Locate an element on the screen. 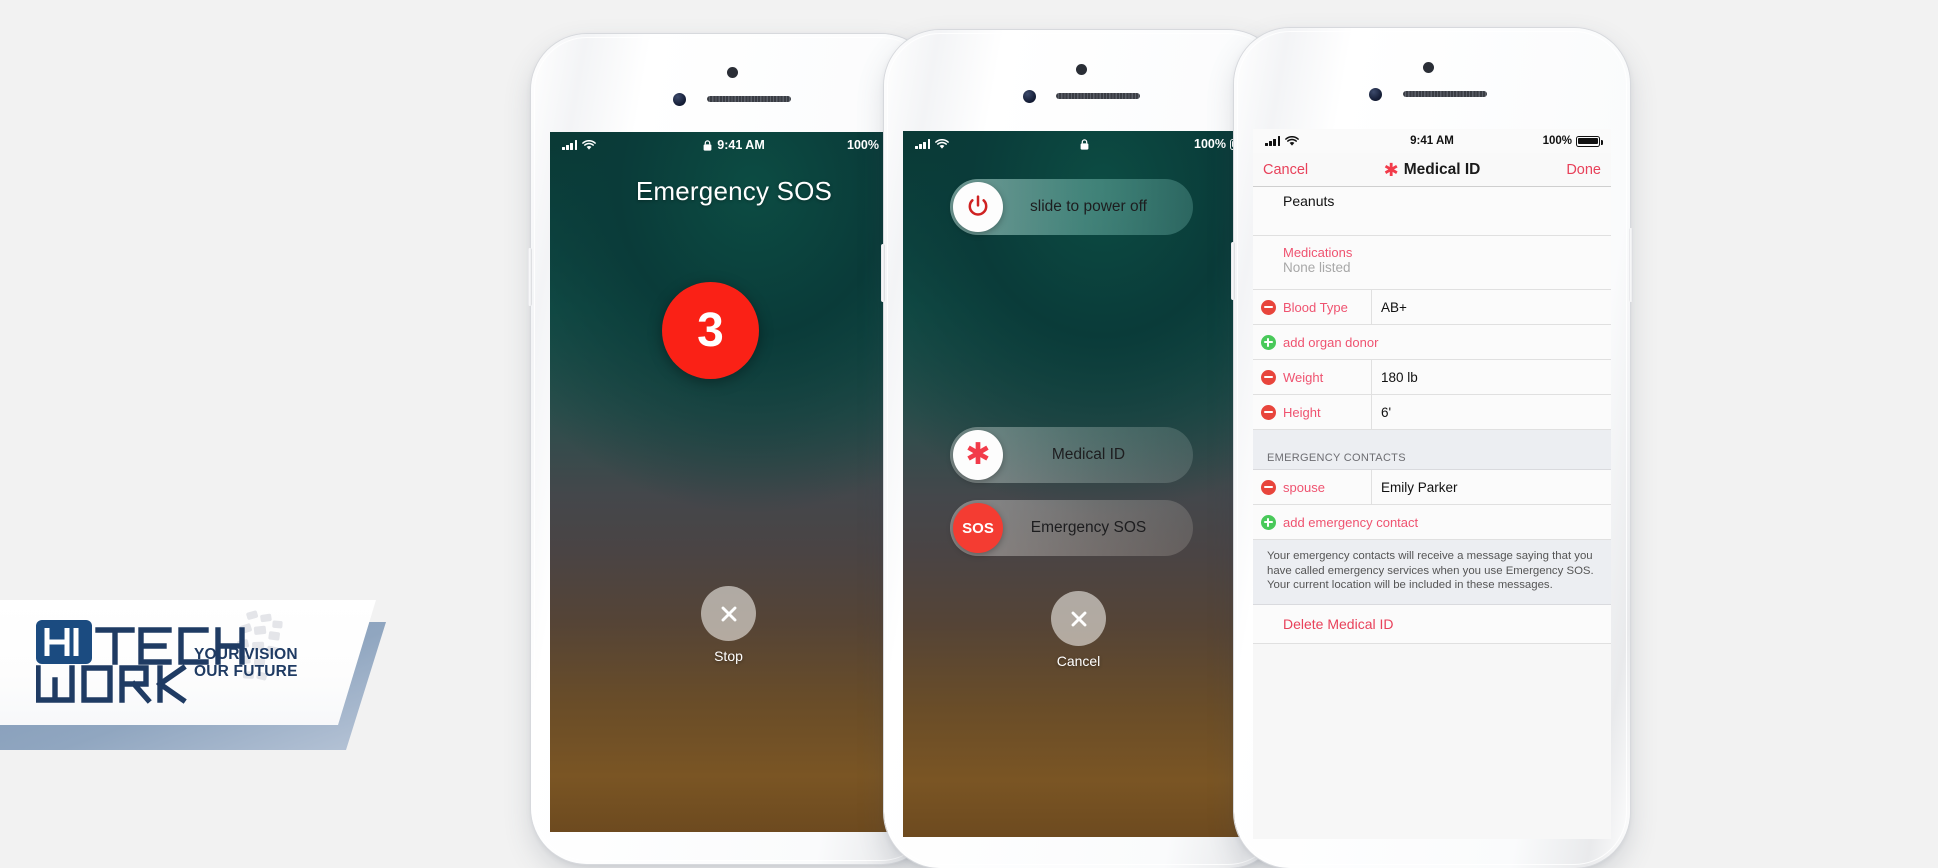  phone1-status-bar: 9:41 AM 100% is located at coordinates (734, 145).